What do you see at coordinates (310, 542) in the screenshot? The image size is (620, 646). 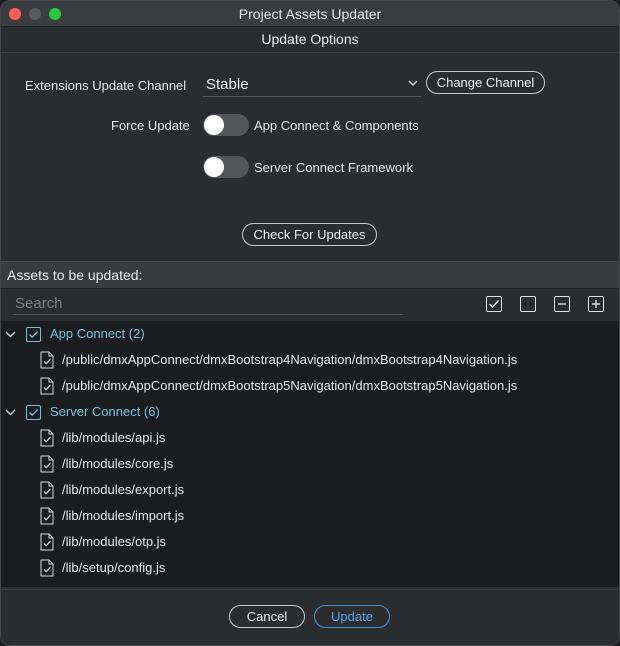 I see `tree-file-row: /lib/modules/otp.js` at bounding box center [310, 542].